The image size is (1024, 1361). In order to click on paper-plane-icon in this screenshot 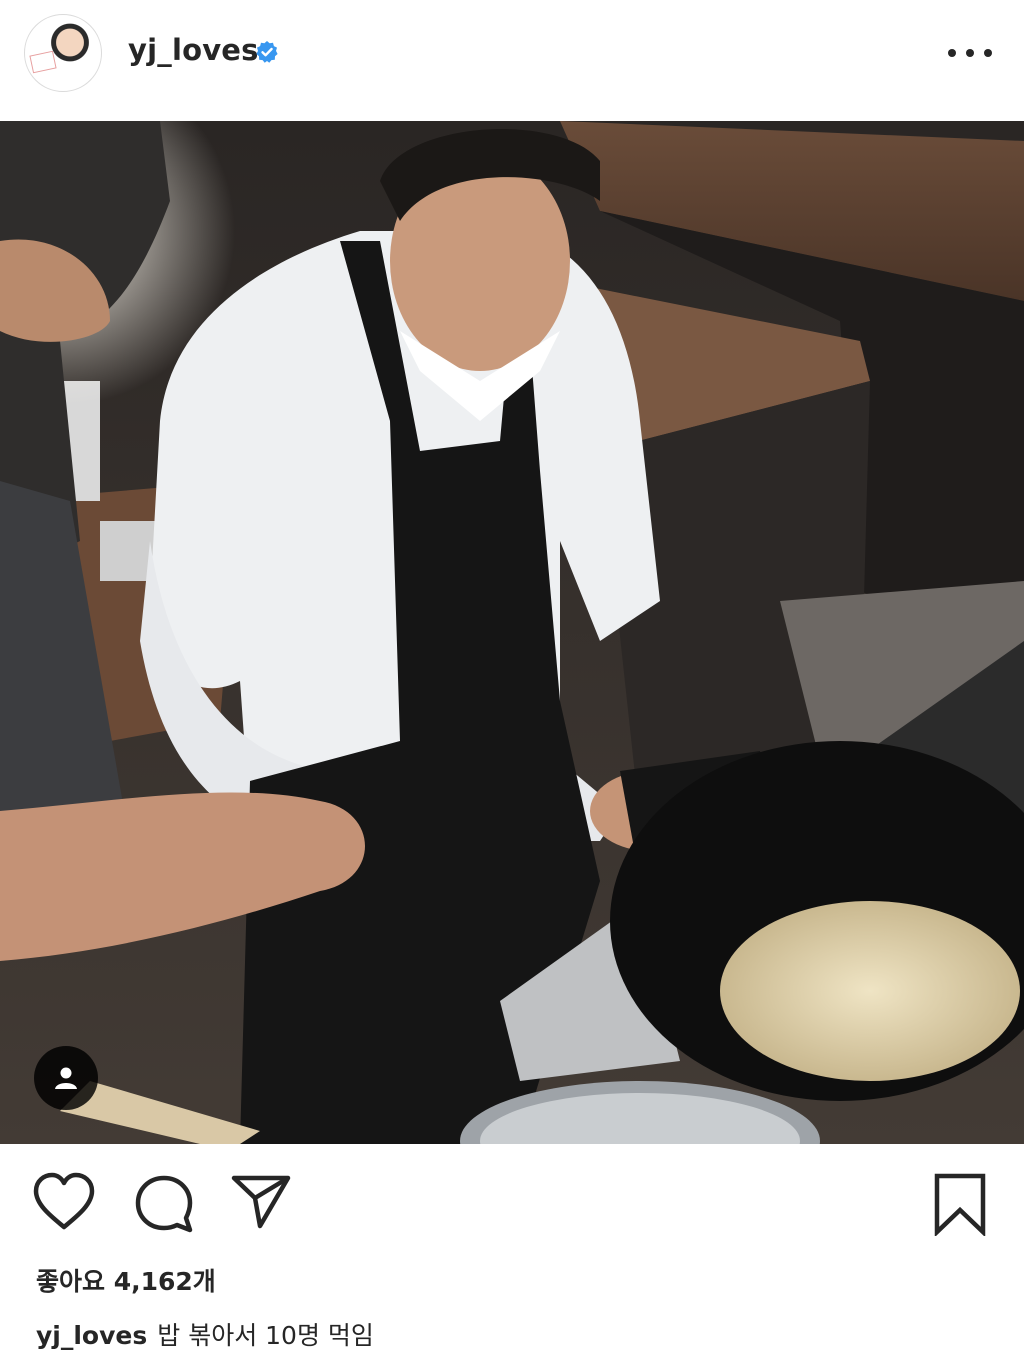, I will do `click(261, 1202)`.